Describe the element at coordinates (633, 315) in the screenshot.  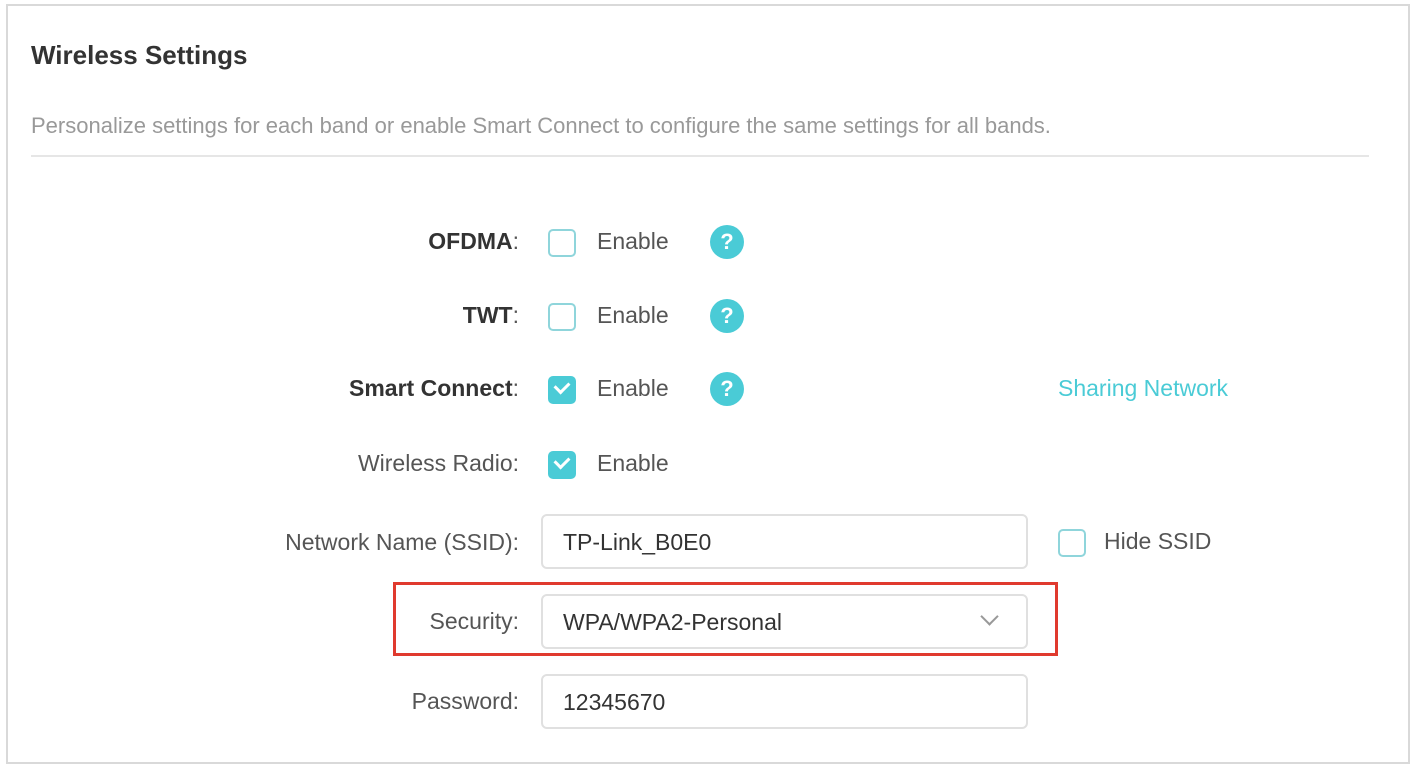
I see `twt-enable-label: Enable` at that location.